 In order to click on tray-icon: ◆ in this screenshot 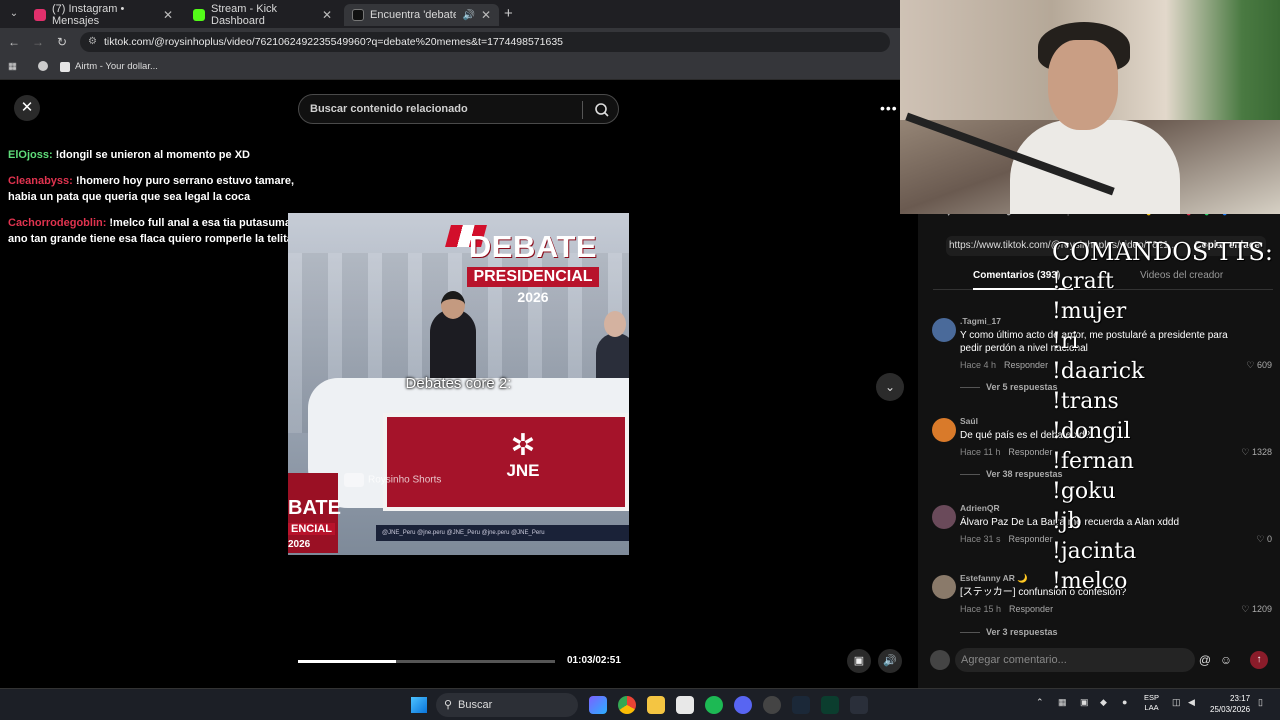, I will do `click(1103, 702)`.